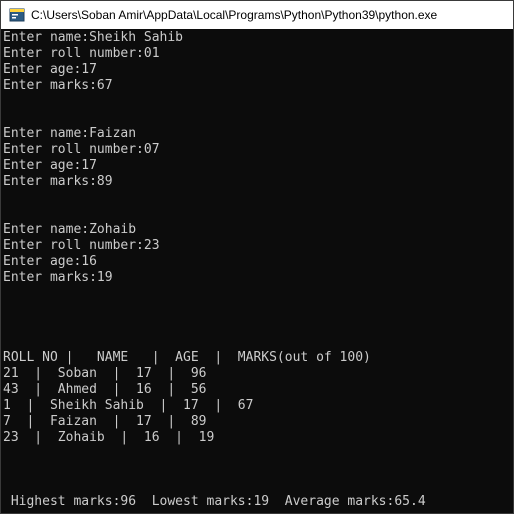  I want to click on console-line: Enter marks:89, so click(58, 181).